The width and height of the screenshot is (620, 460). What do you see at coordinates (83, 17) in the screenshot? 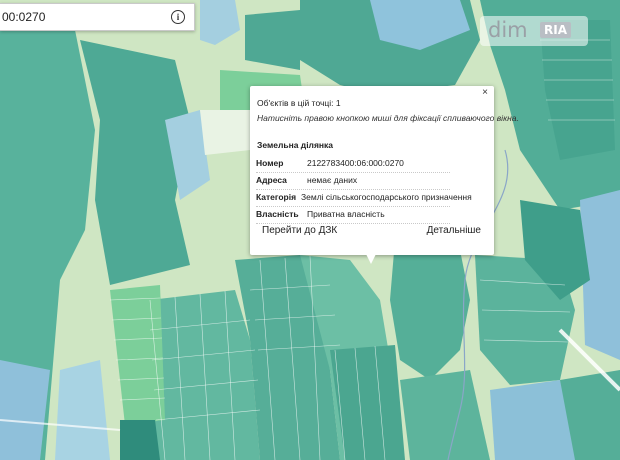
I see `search-input` at bounding box center [83, 17].